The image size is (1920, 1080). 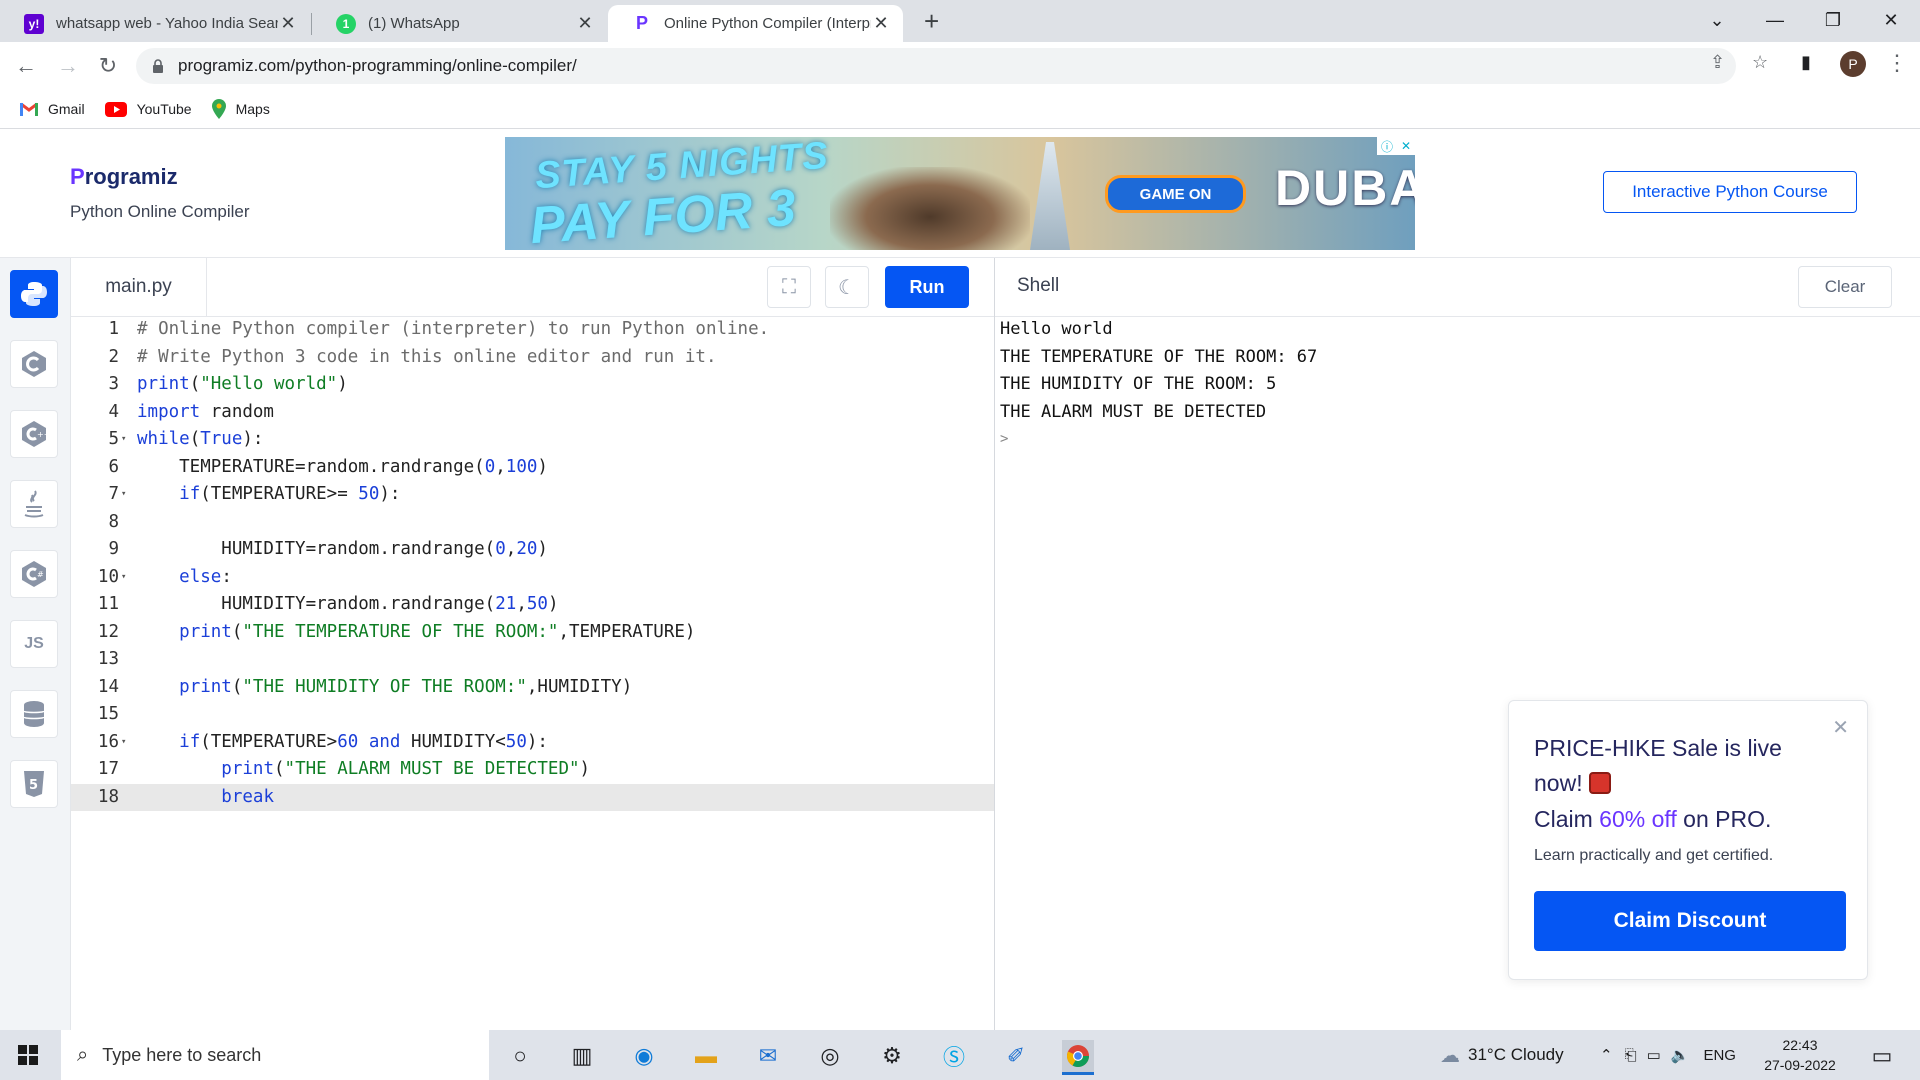 What do you see at coordinates (532, 743) in the screenshot?
I see `code-line: 16 ▾ if(TEMPERATURE>60 and HUMIDITY<50):` at bounding box center [532, 743].